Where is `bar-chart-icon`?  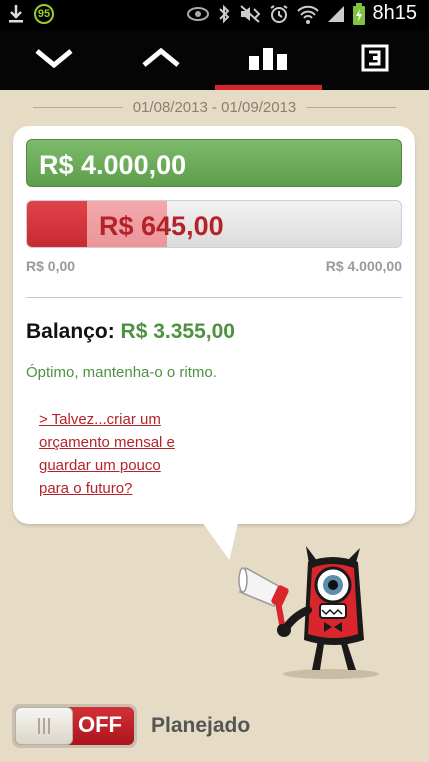
bar-chart-icon is located at coordinates (268, 60).